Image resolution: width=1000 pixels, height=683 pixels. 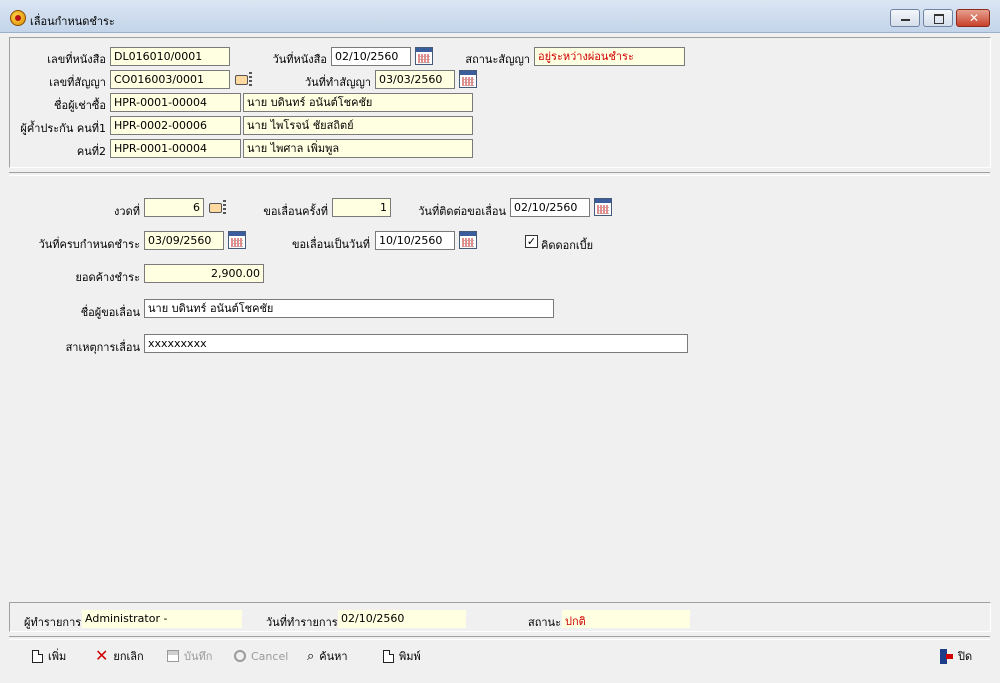 I want to click on postpone-to-field: 10/10/2560, so click(x=415, y=240).